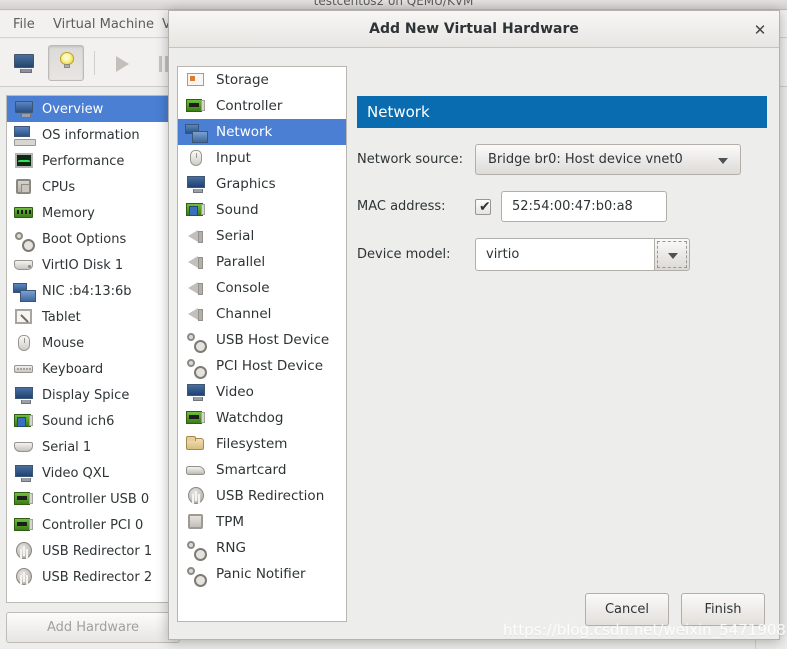 The width and height of the screenshot is (787, 649). I want to click on vm-hw-item-sound-ich6: Sound ich6, so click(89, 421).